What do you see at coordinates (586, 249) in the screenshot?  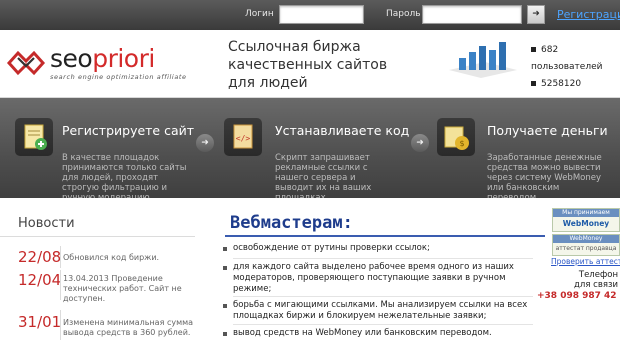 I see `badge-text: аттестат продавца` at bounding box center [586, 249].